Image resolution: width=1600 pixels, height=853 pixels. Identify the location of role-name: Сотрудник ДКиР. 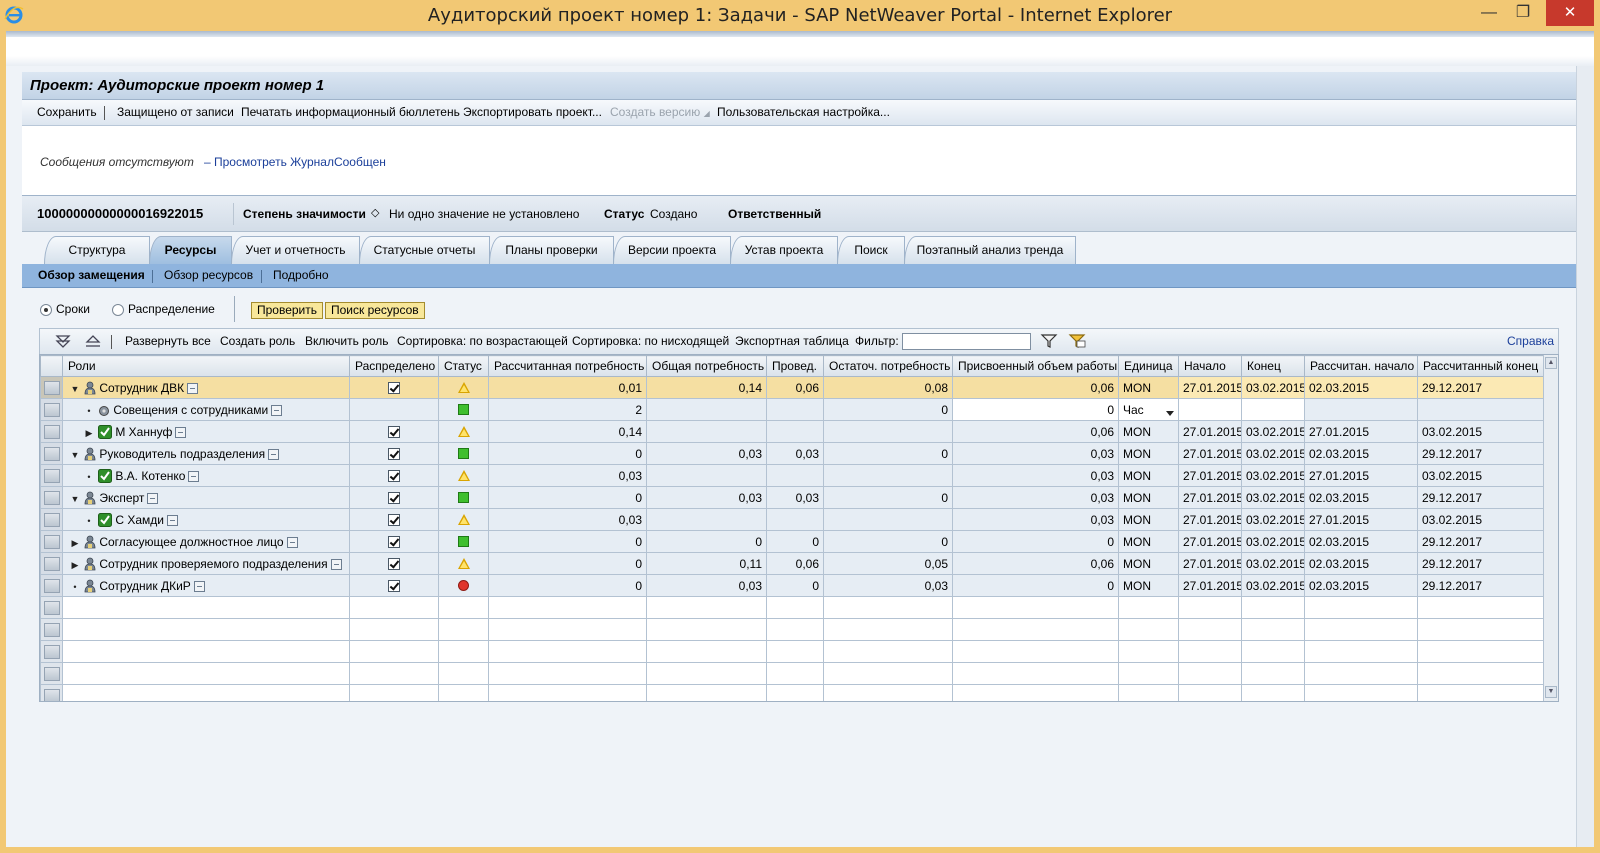
(144, 586).